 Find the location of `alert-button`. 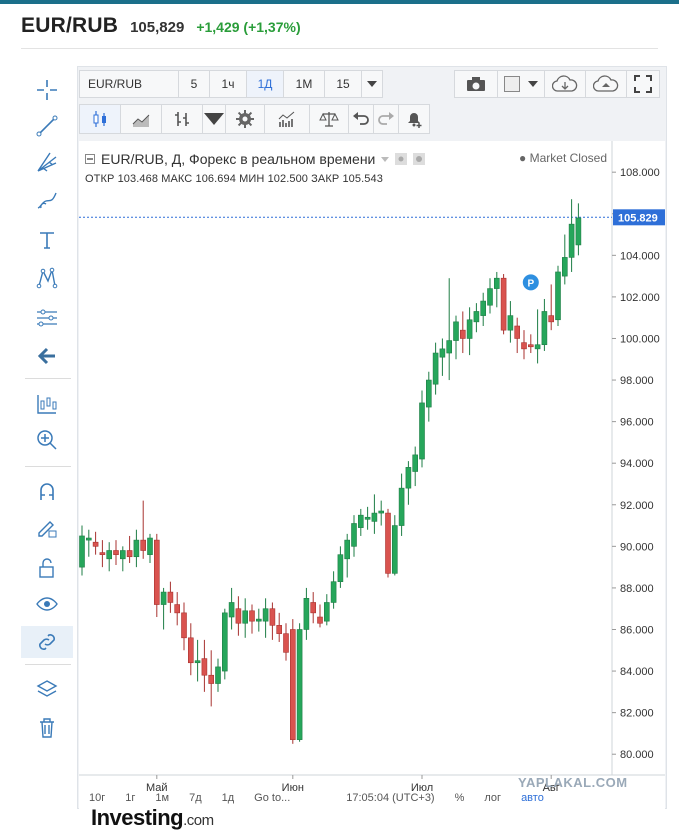

alert-button is located at coordinates (414, 119).